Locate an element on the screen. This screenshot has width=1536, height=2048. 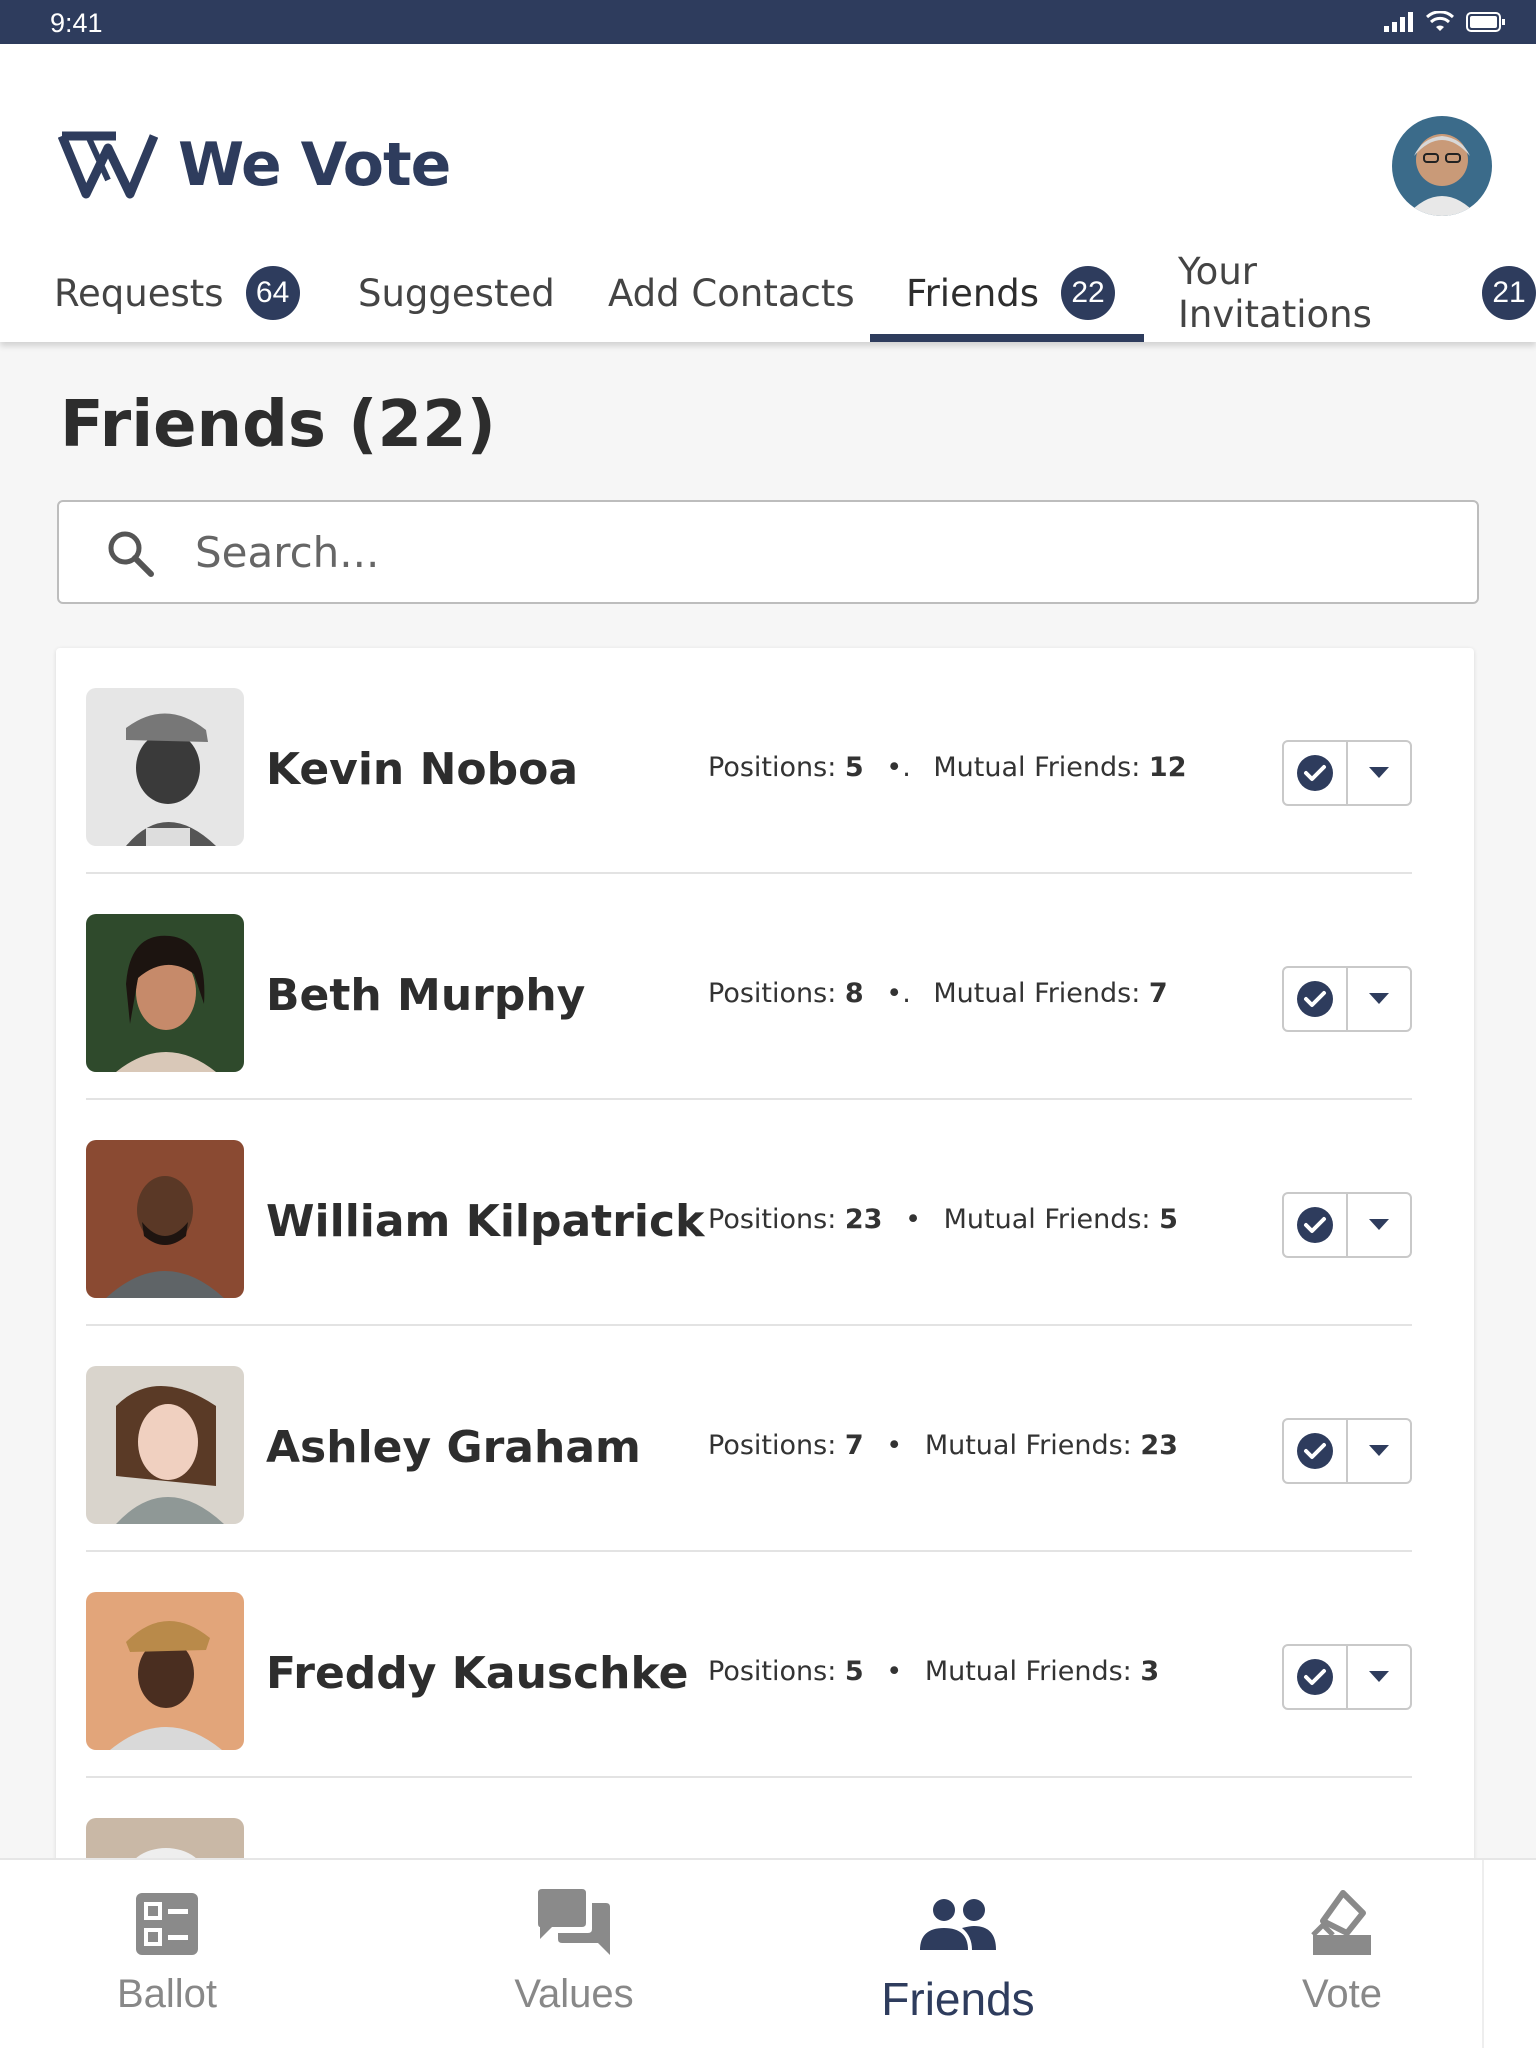
values-icon is located at coordinates (574, 1922).